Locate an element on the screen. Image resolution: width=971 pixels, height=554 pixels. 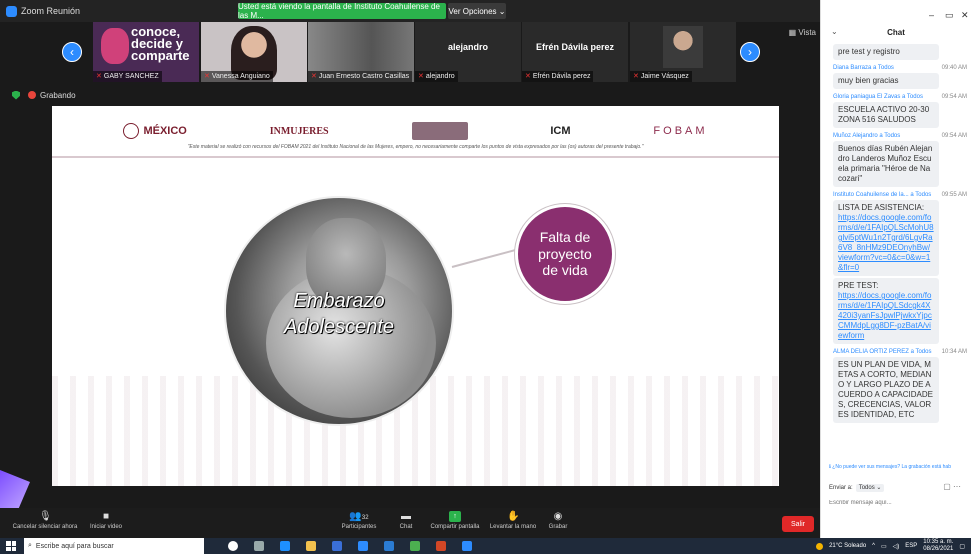
video-tile: Efrén Dávila perez ✕ Efrén Dávila perez is located at coordinates (575, 52).